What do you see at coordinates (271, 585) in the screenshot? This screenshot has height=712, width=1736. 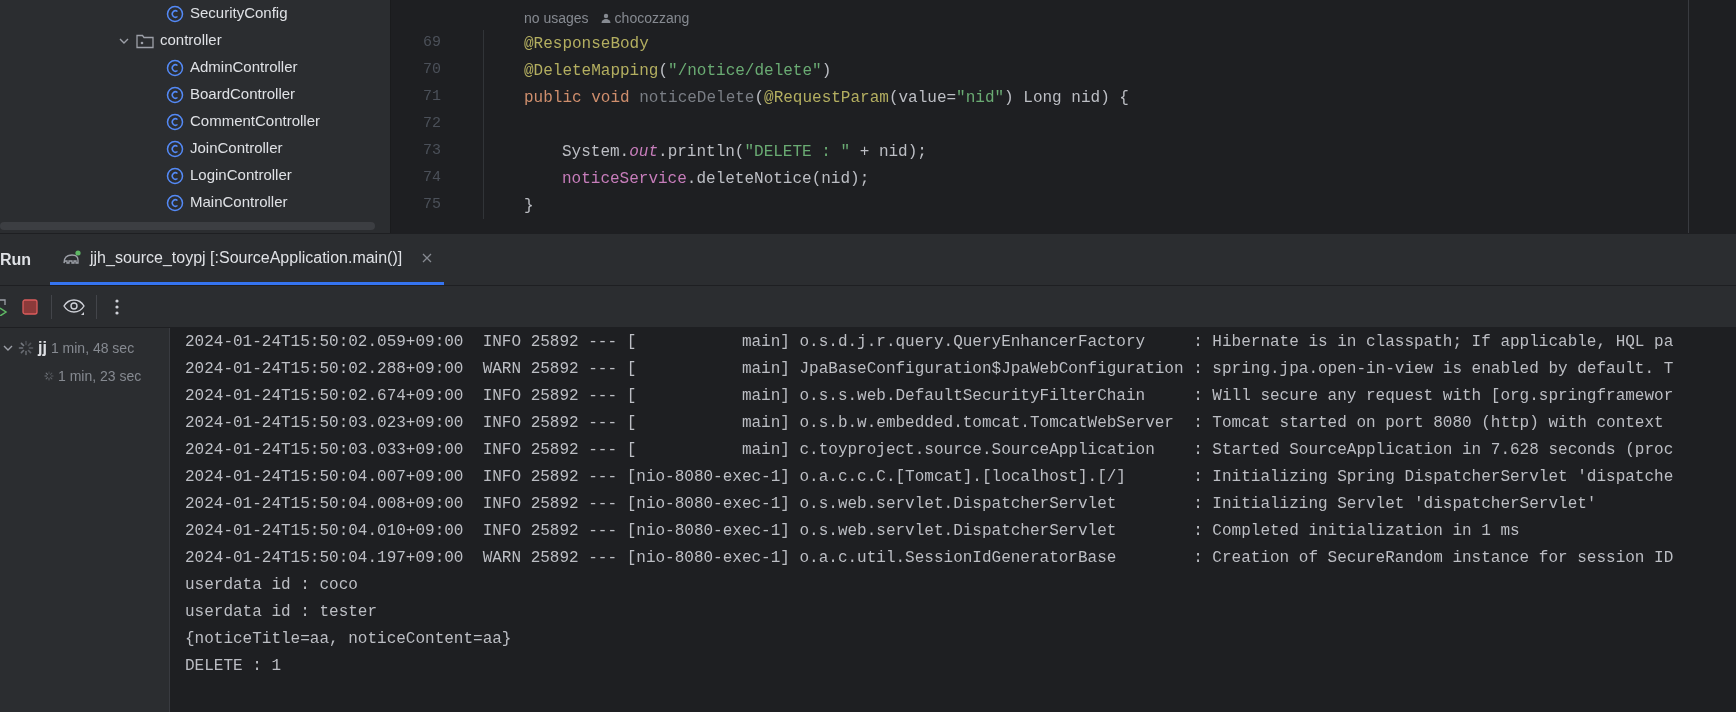 I see `console-line: userdata id : coco` at bounding box center [271, 585].